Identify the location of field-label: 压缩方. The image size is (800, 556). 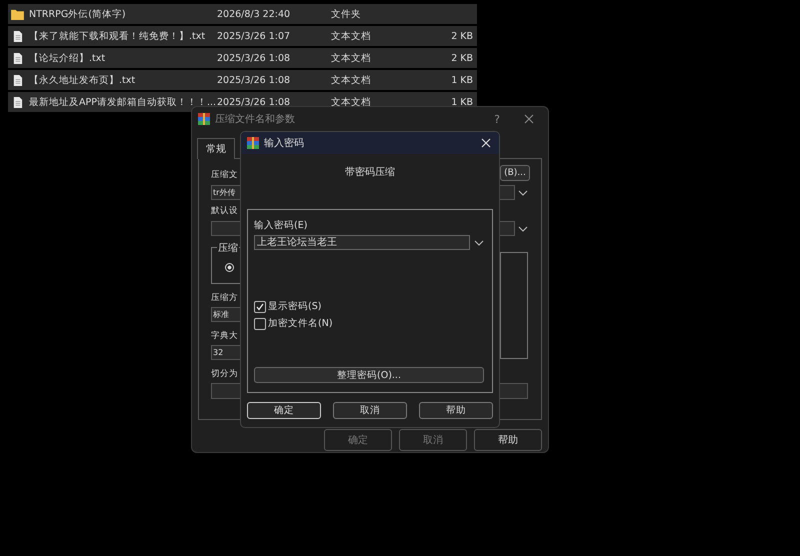
(224, 298).